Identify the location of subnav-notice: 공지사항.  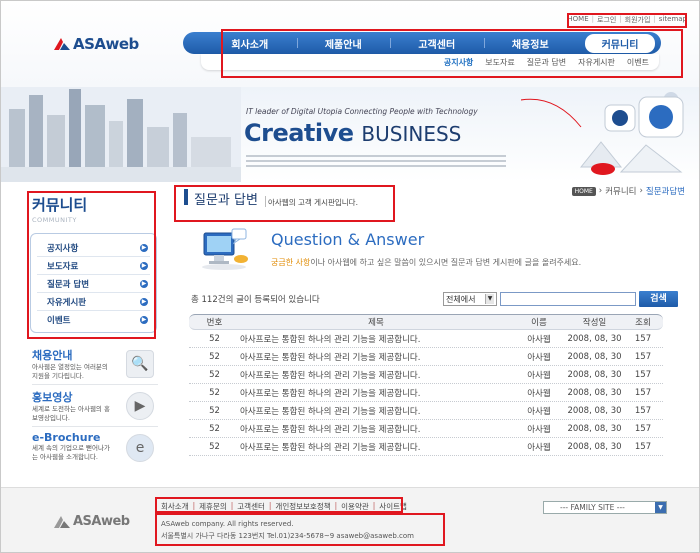
(458, 62).